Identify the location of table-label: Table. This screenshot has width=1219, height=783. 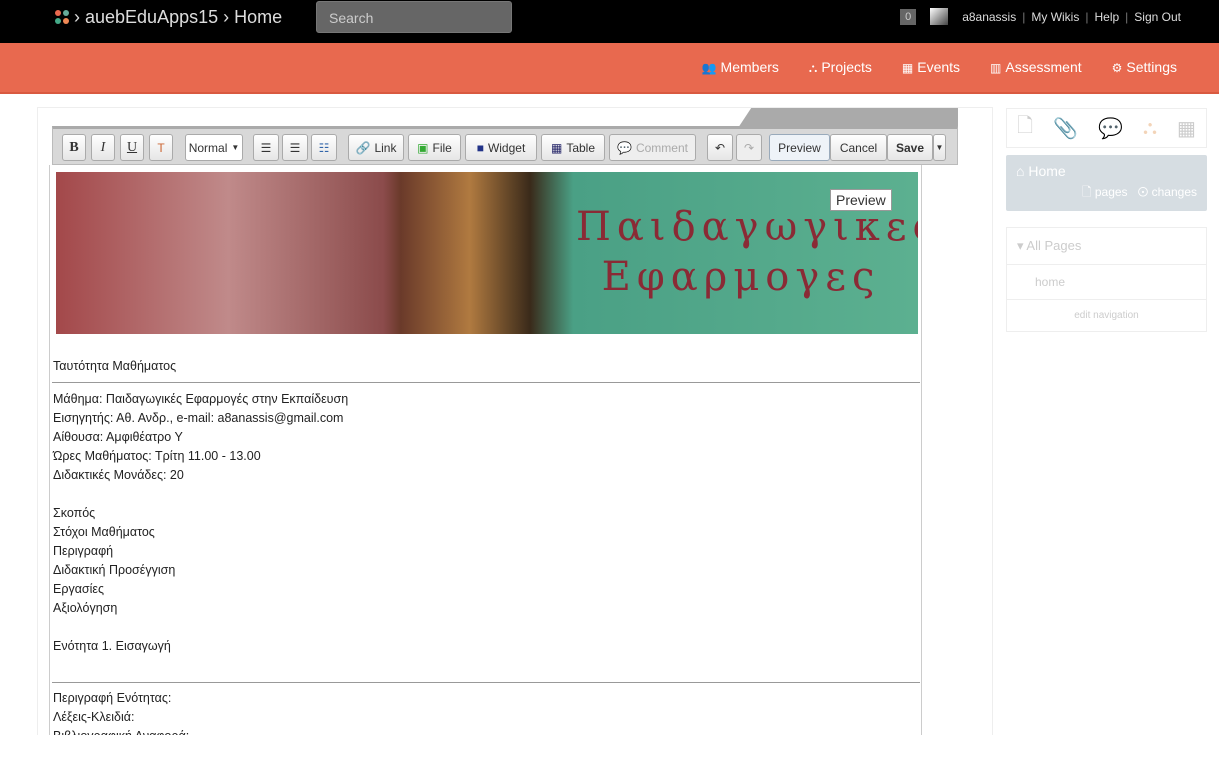
(581, 147).